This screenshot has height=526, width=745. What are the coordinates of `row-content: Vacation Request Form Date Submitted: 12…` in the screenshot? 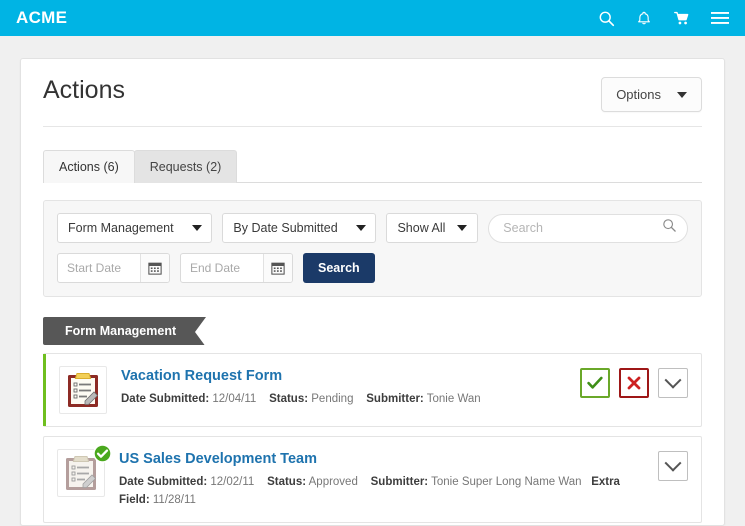 It's located at (344, 387).